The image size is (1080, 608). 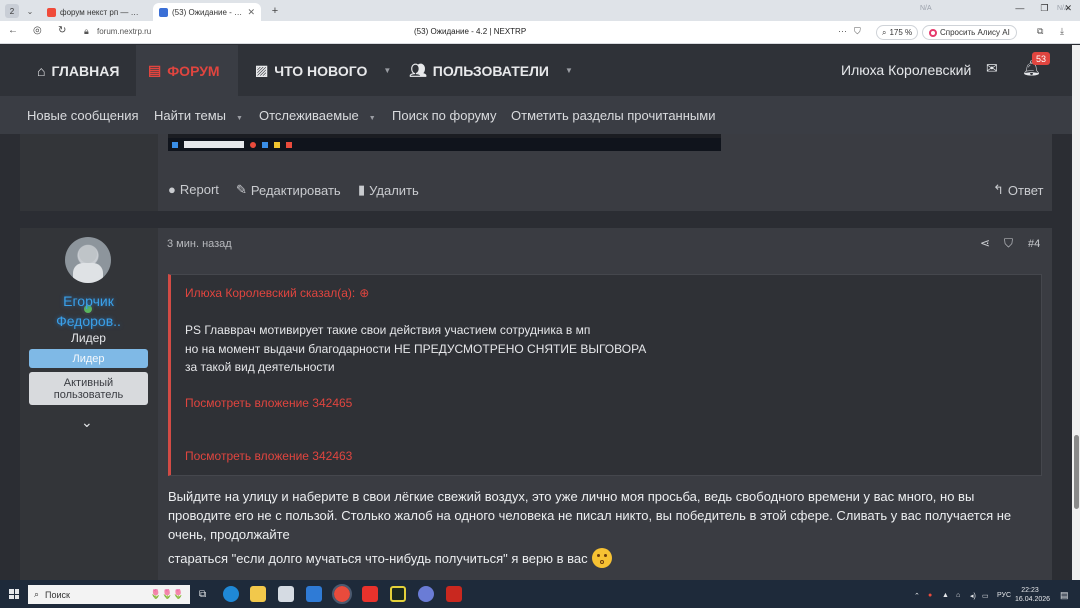 I want to click on extensions-icon: ⧉, so click(x=1040, y=31).